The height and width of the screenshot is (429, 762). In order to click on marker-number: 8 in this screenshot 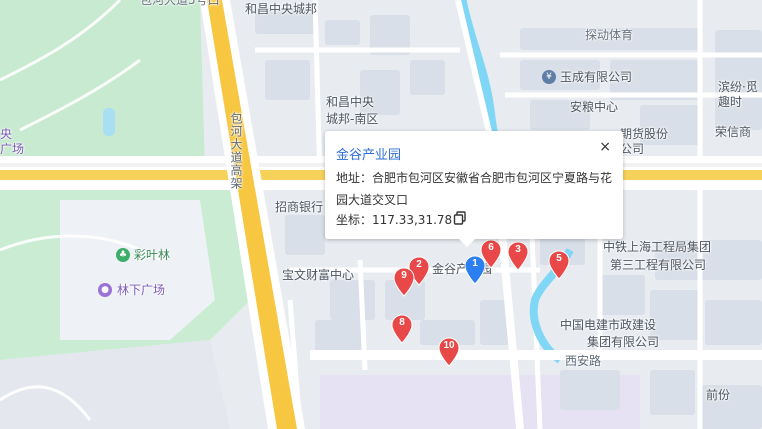, I will do `click(402, 322)`.